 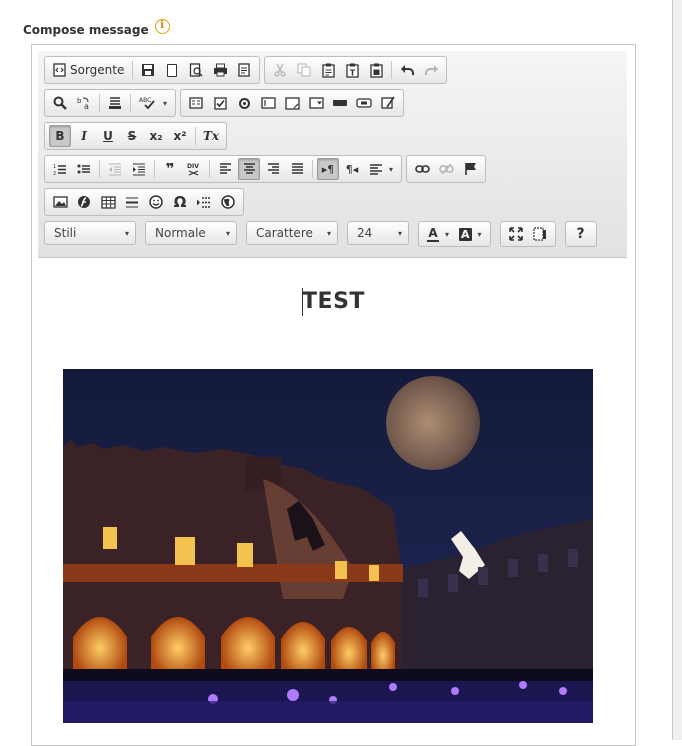 I want to click on text-color-button: A ▾, so click(x=438, y=234).